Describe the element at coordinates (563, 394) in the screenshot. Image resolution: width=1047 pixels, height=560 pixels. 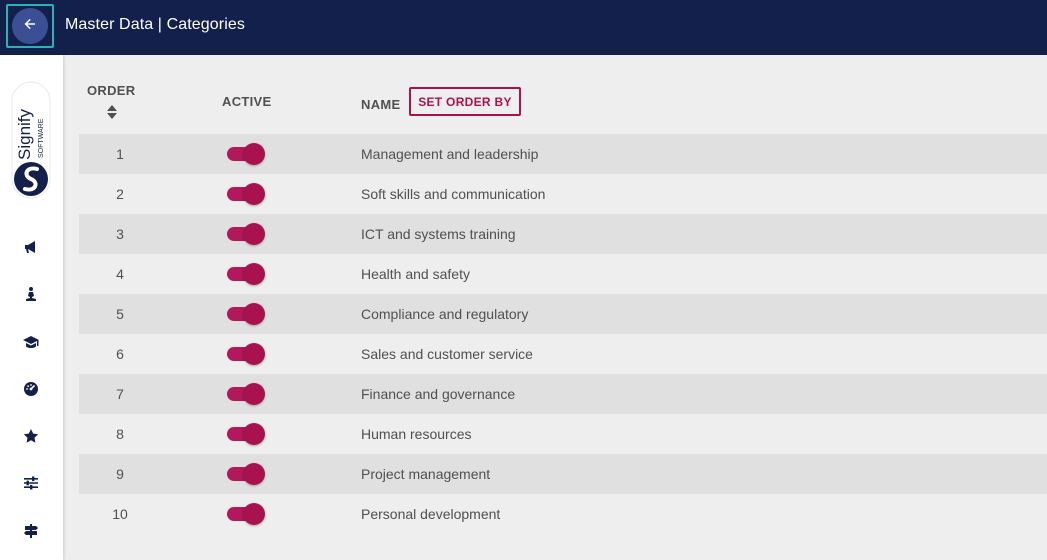
I see `table-row: 7 Finance and governance` at that location.